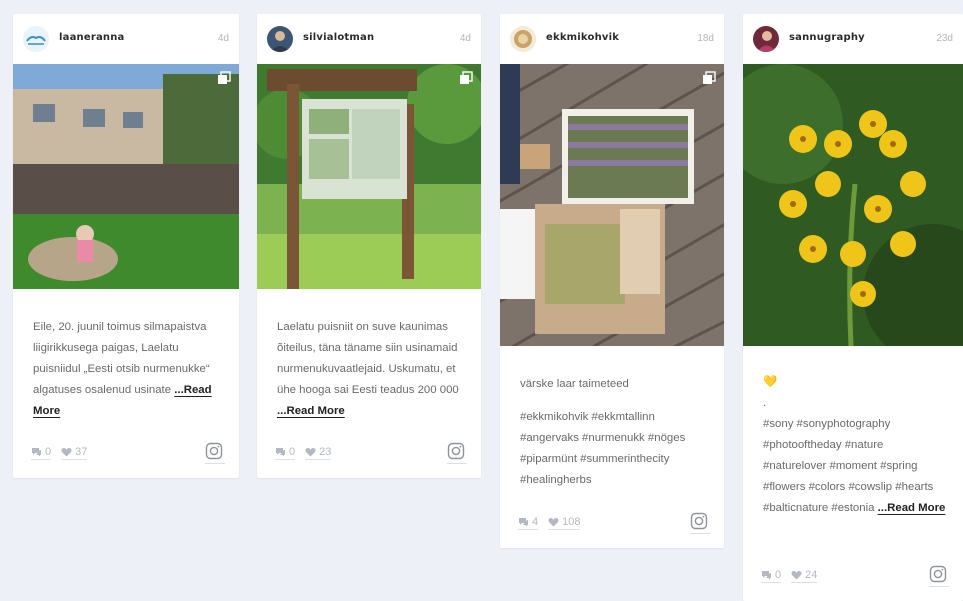 This screenshot has width=963, height=601. Describe the element at coordinates (804, 576) in the screenshot. I see `like-count: 24` at that location.